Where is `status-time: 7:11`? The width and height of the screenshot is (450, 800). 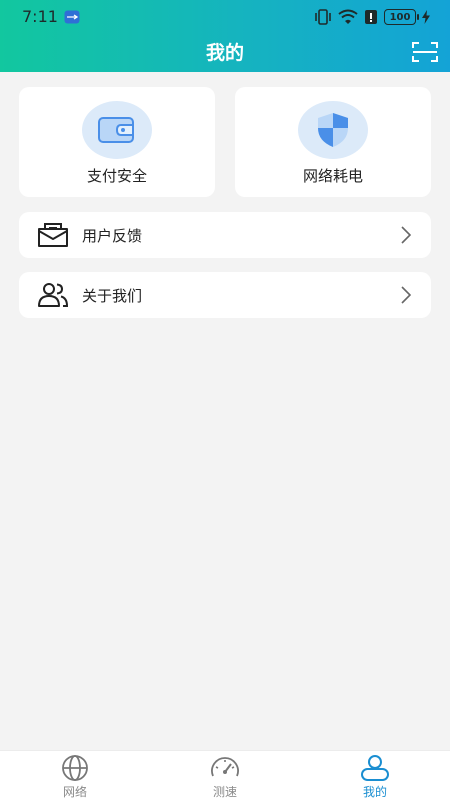
status-time: 7:11 is located at coordinates (40, 16).